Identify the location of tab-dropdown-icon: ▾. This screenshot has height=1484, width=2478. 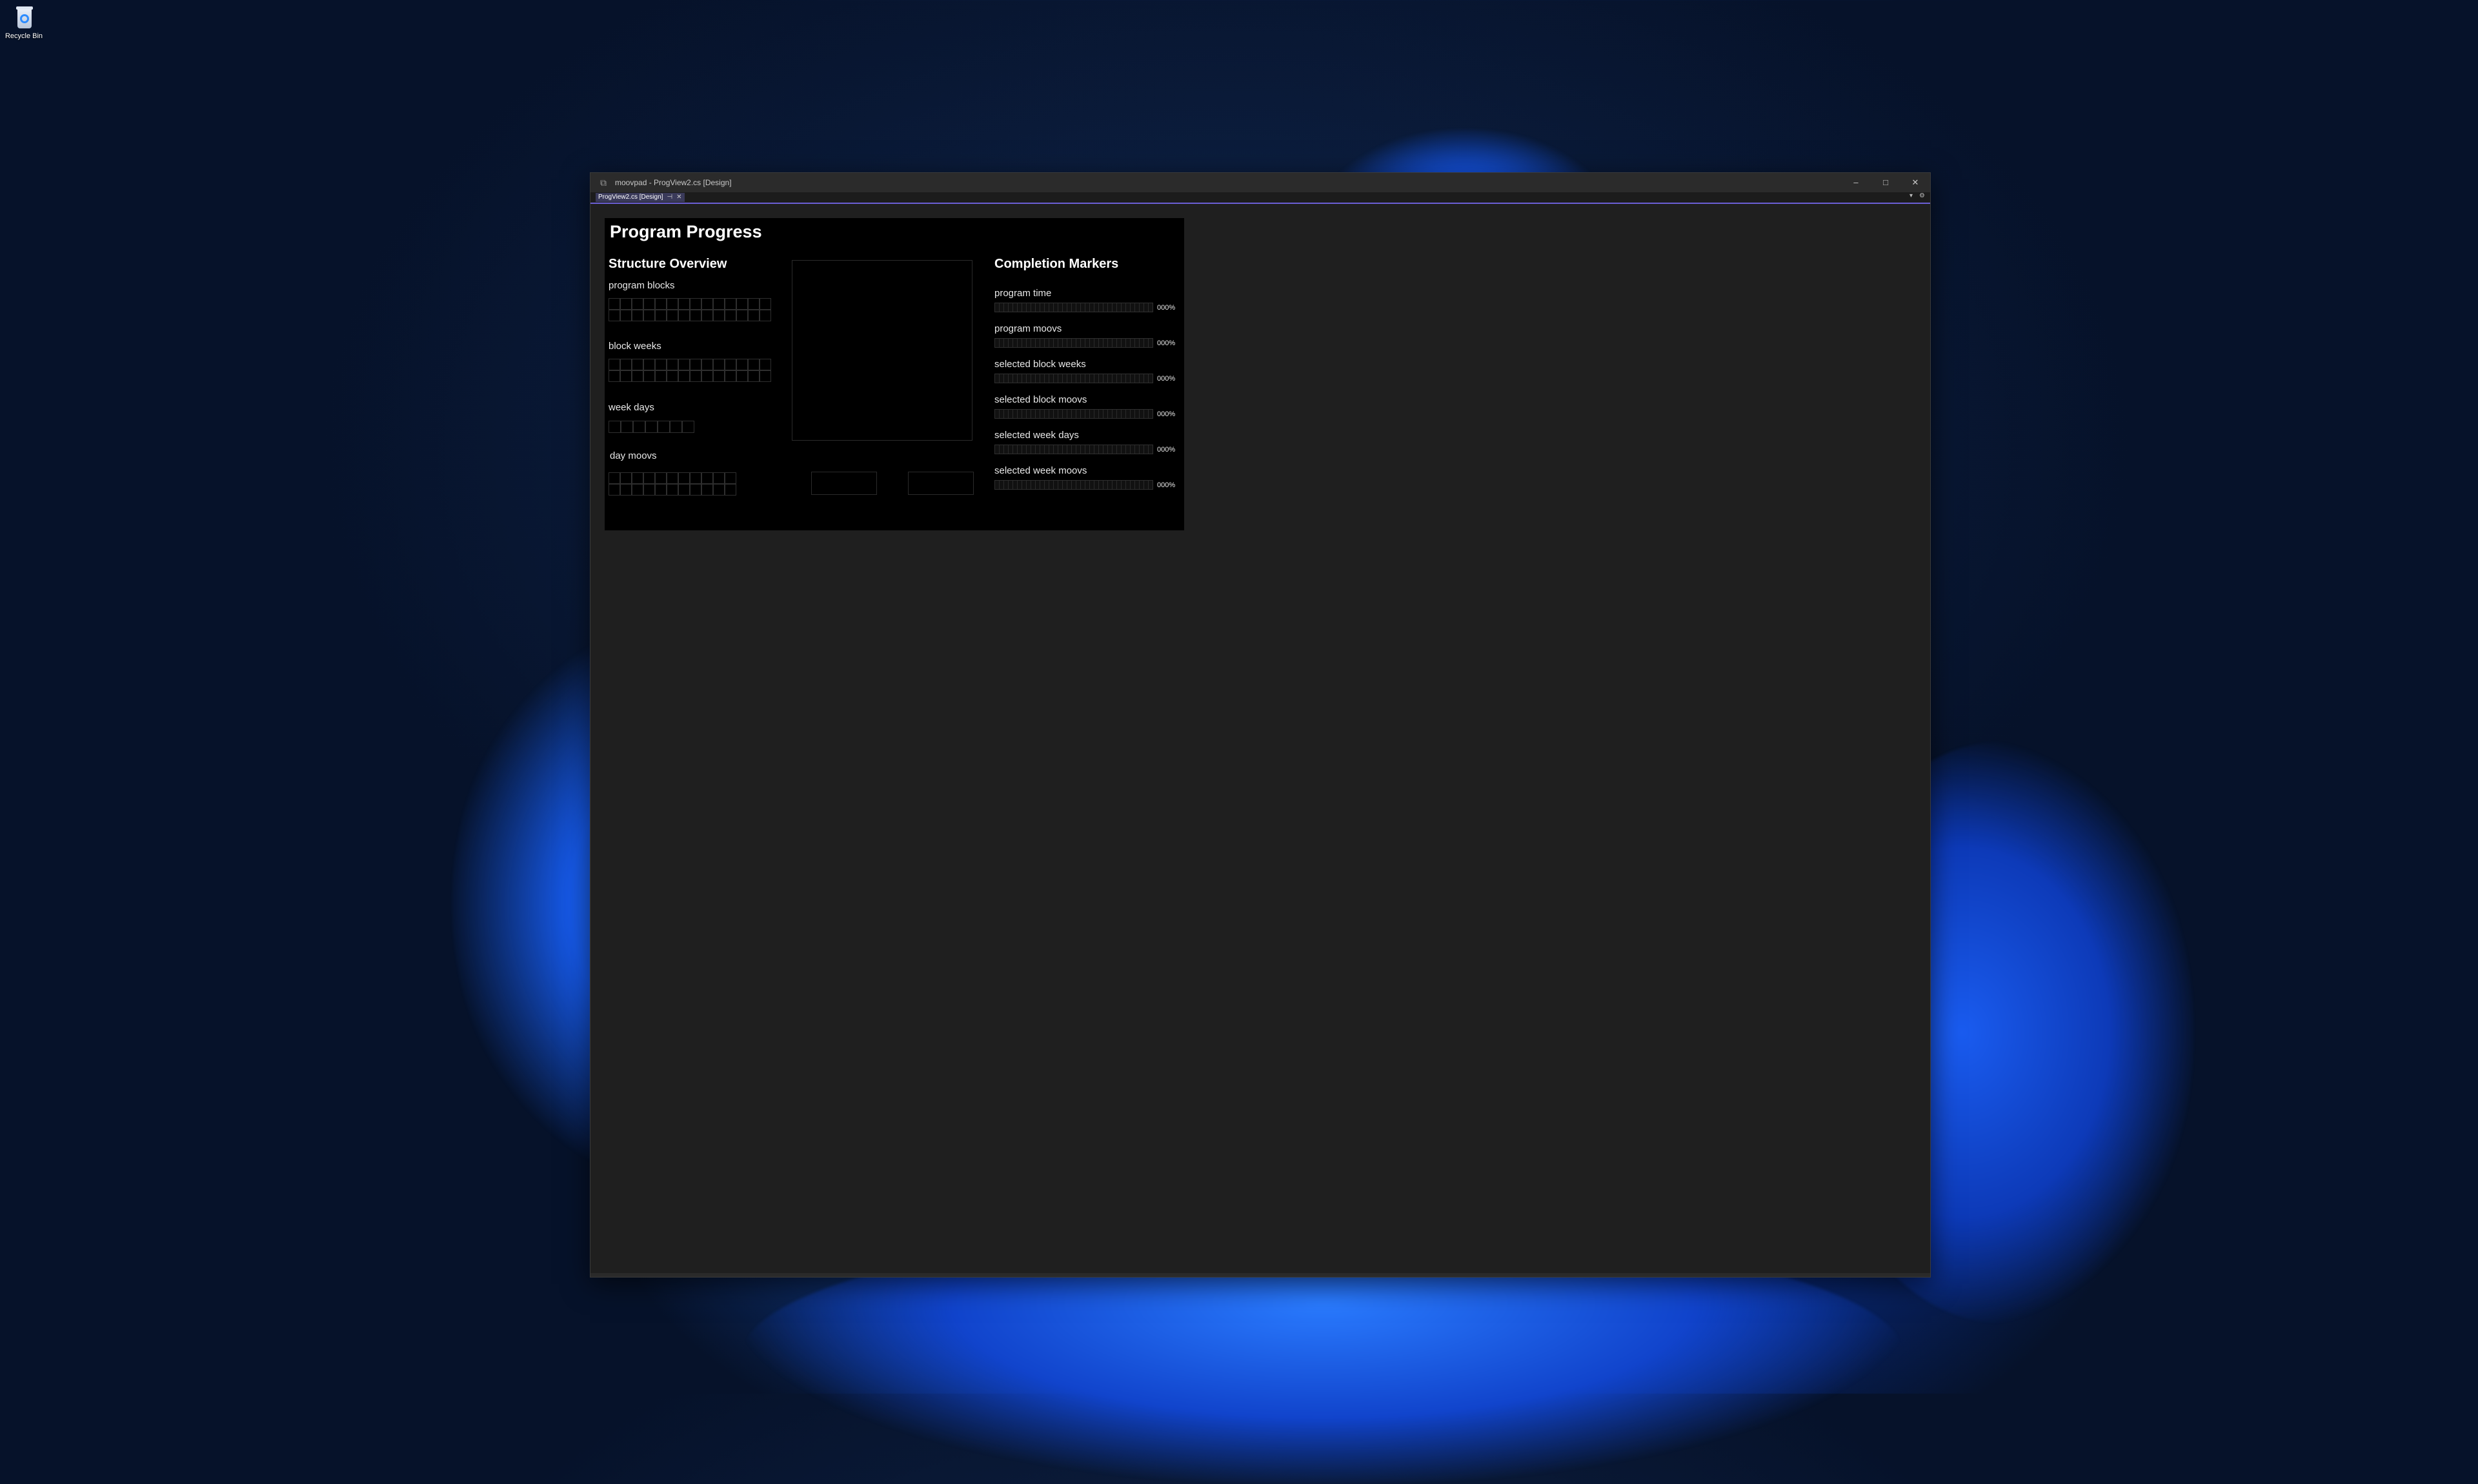
(1911, 196).